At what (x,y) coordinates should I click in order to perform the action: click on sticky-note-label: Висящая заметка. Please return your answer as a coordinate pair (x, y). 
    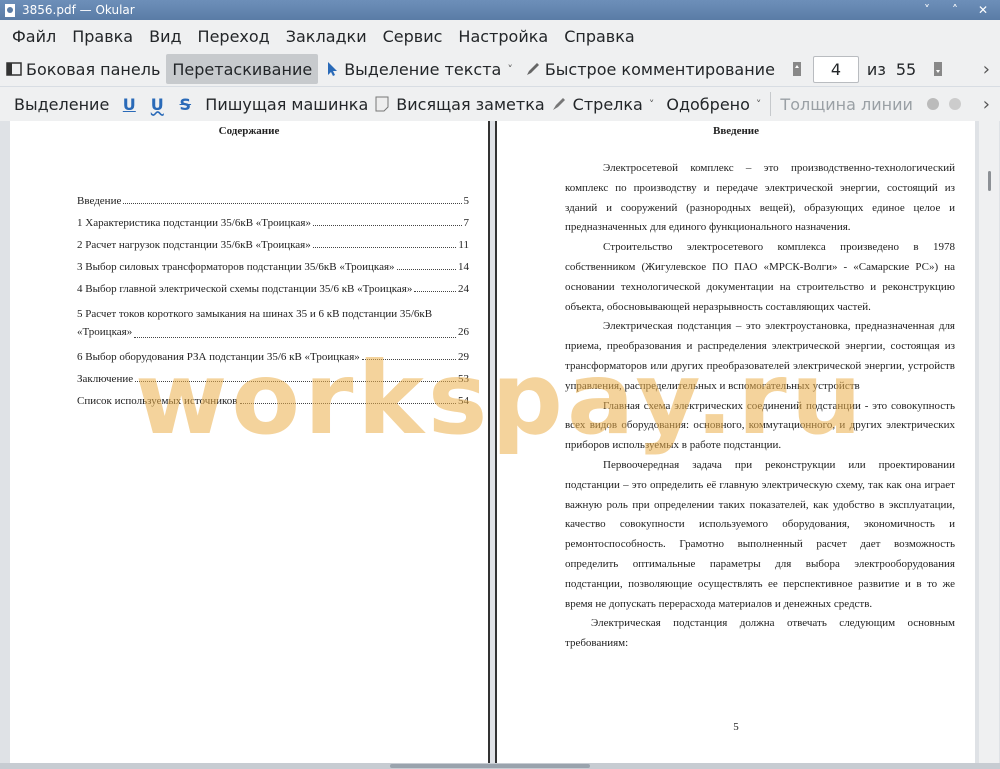
    Looking at the image, I should click on (470, 104).